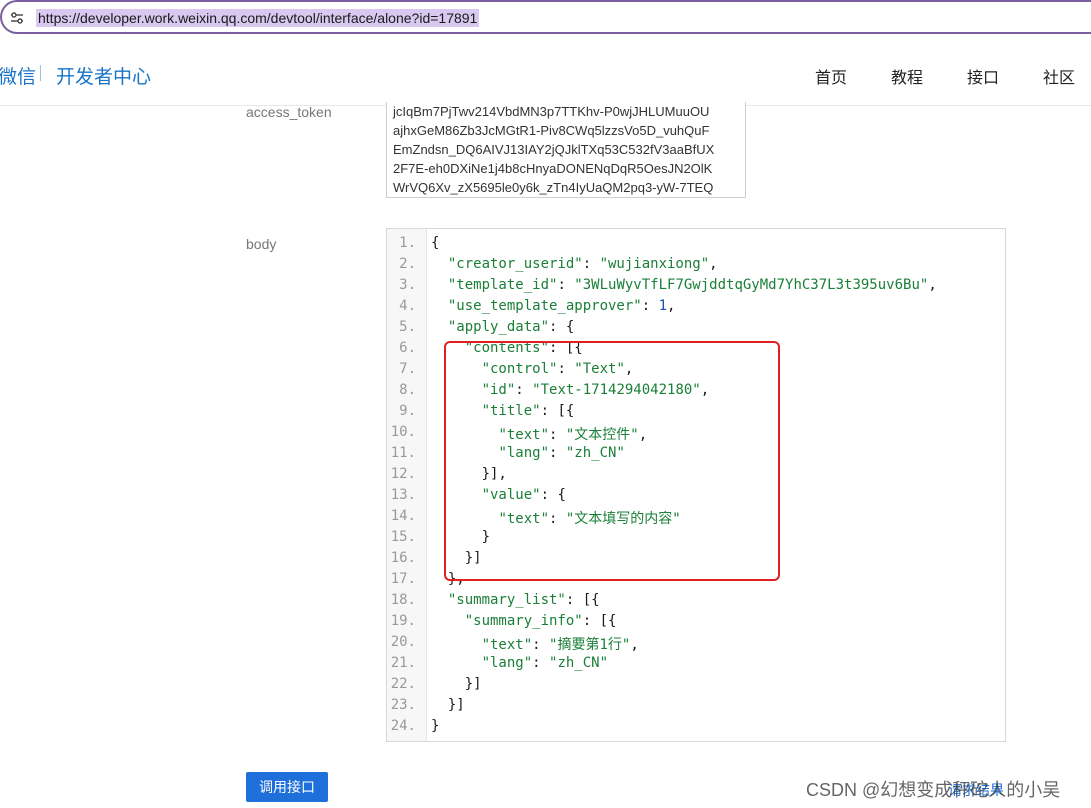 The image size is (1091, 808). I want to click on brand-divider, so click(40, 73).